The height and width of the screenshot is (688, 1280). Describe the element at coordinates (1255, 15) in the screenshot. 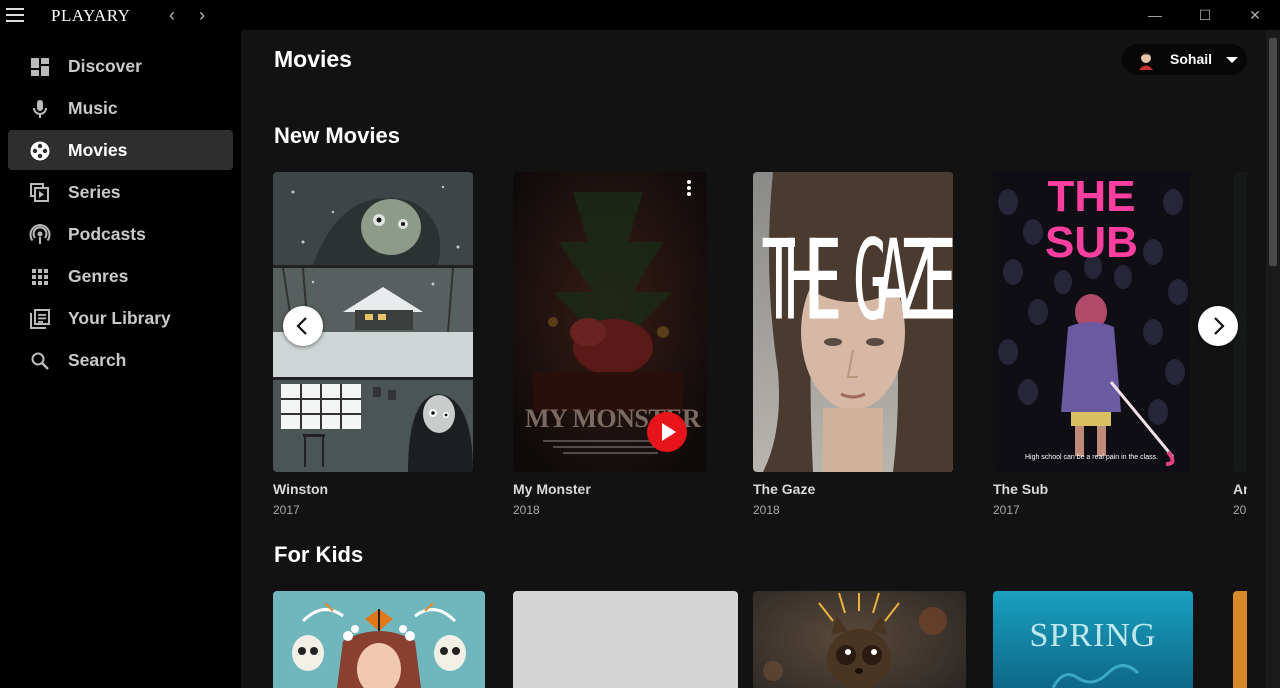

I see `close-button: ✕` at that location.